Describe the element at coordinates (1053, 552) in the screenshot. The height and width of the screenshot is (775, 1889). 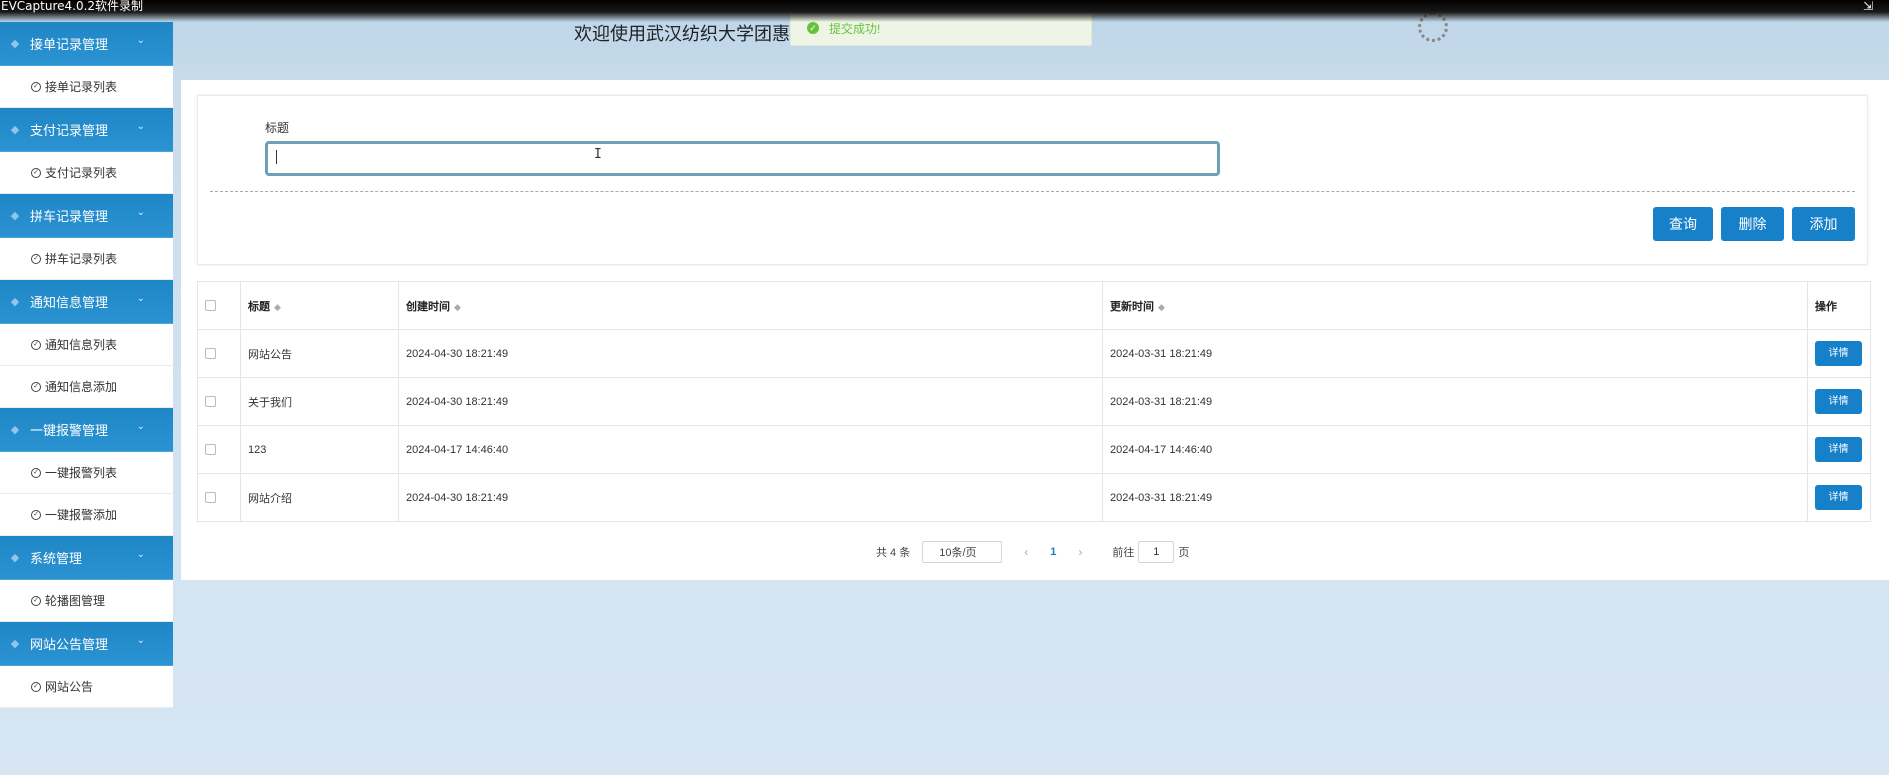
I see `page-number-current: 1` at that location.